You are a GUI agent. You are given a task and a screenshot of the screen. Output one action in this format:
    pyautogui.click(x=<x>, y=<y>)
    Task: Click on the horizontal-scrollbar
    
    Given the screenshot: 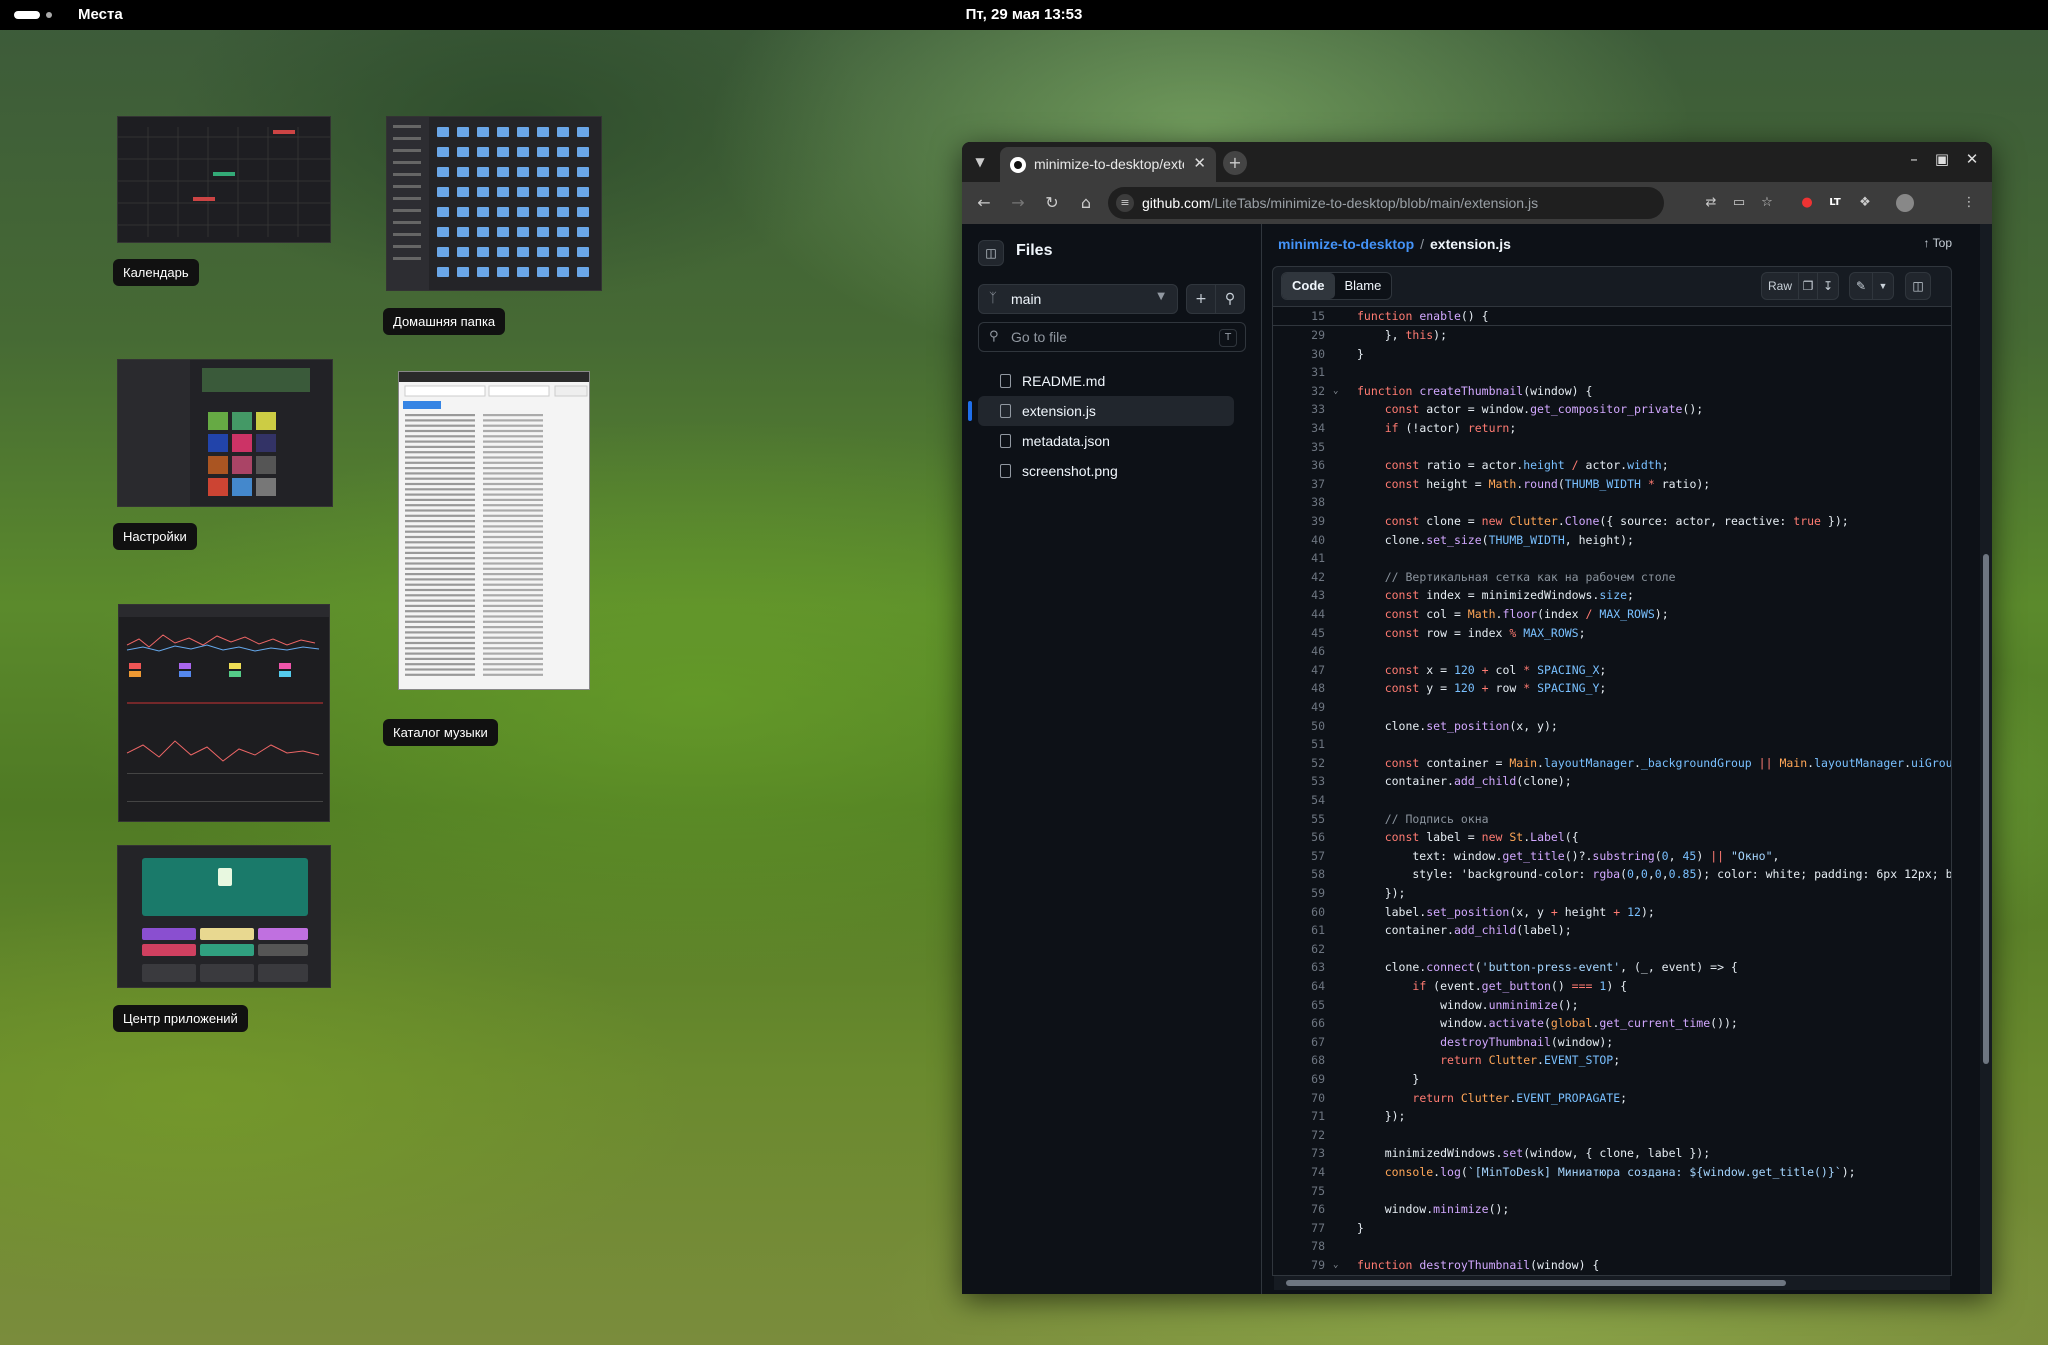 What is the action you would take?
    pyautogui.click(x=1612, y=1283)
    